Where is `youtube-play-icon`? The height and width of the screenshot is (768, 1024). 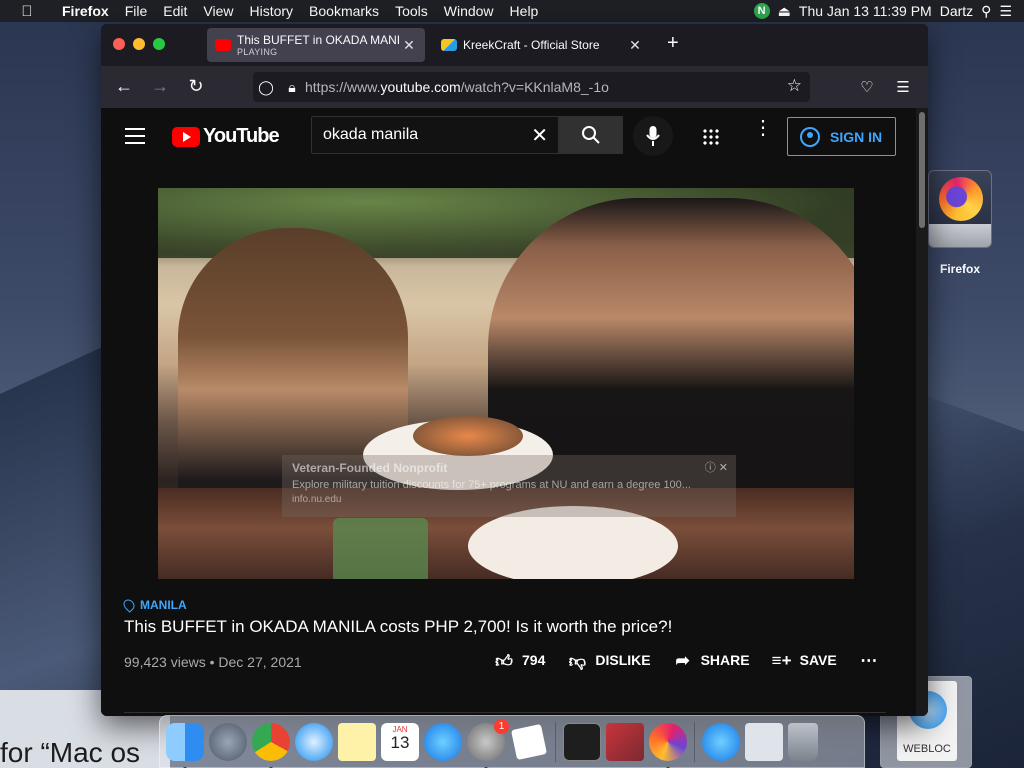 youtube-play-icon is located at coordinates (186, 136).